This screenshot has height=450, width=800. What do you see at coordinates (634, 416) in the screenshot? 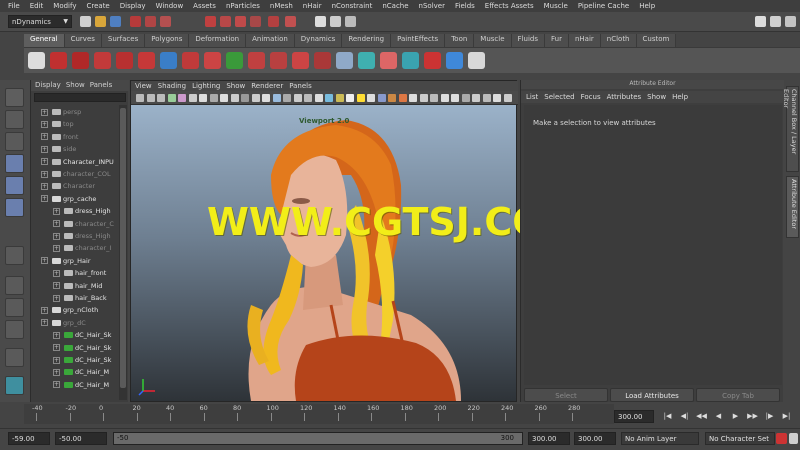
I see `current-frame-field: 300.00` at bounding box center [634, 416].